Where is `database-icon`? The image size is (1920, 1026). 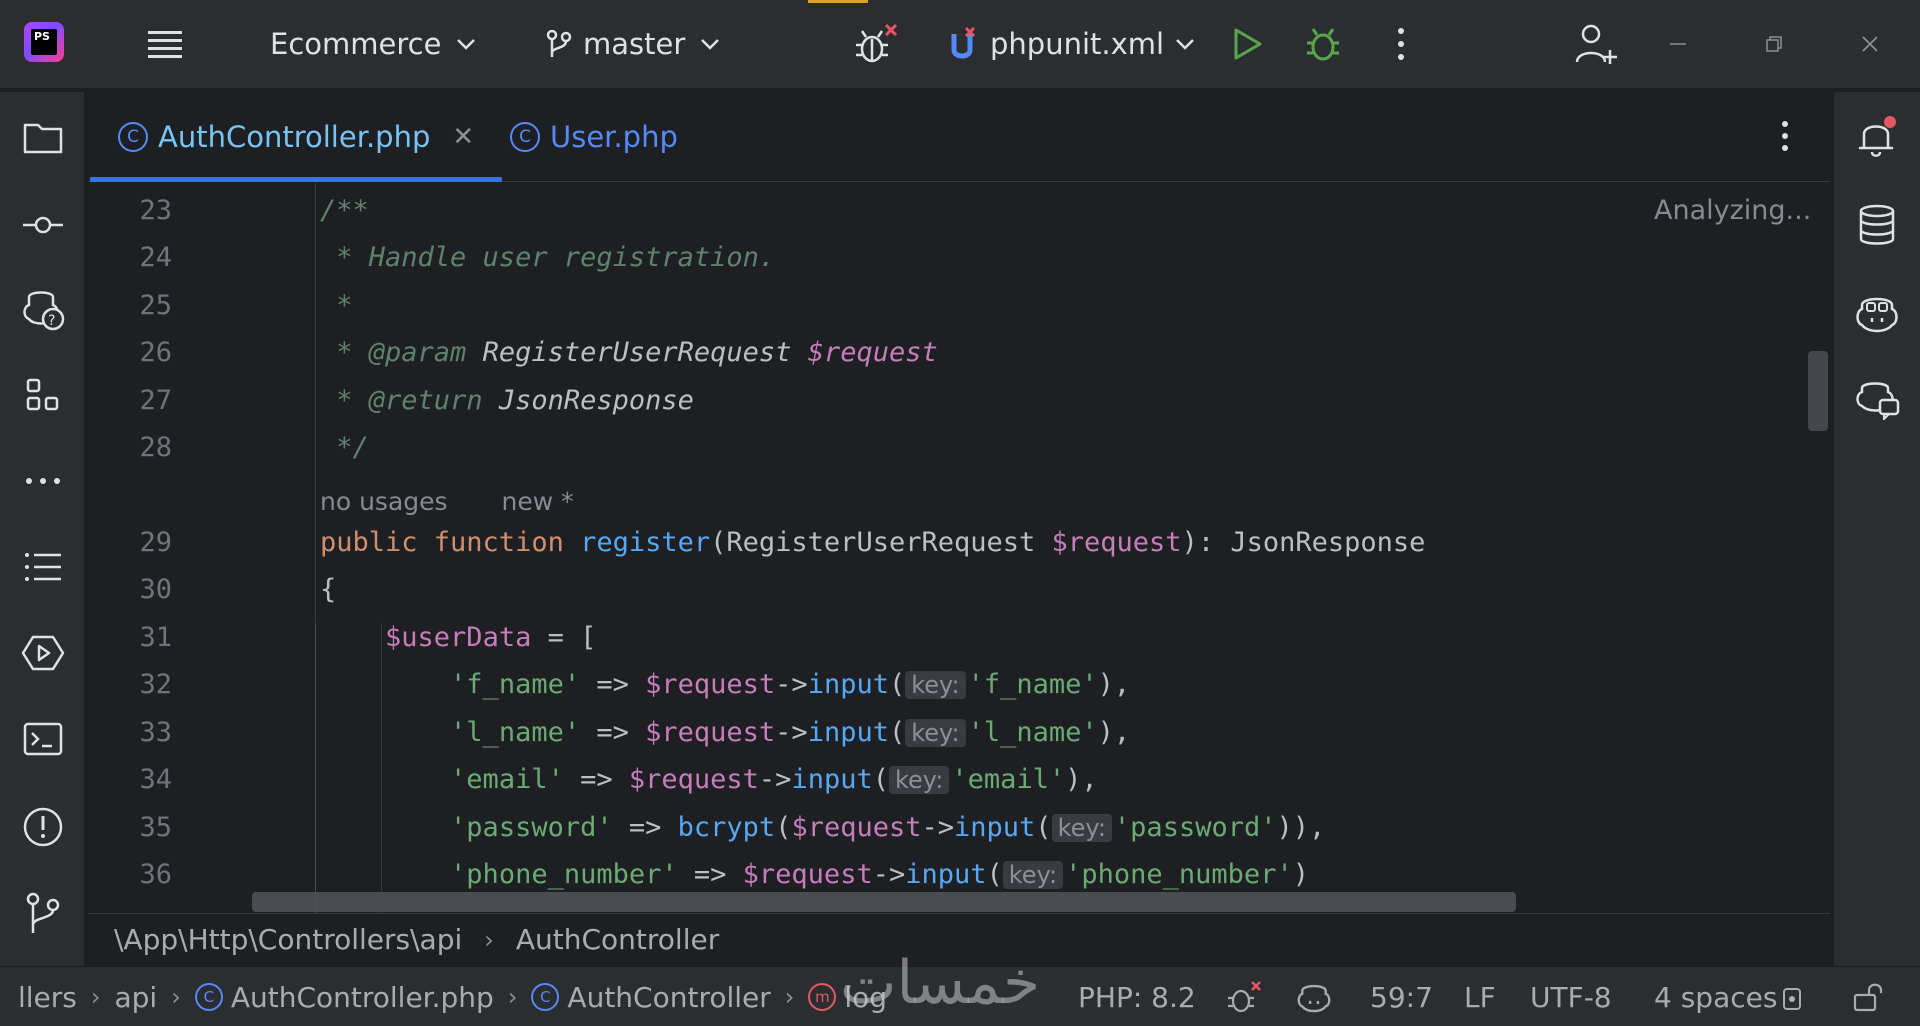
database-icon is located at coordinates (1877, 224).